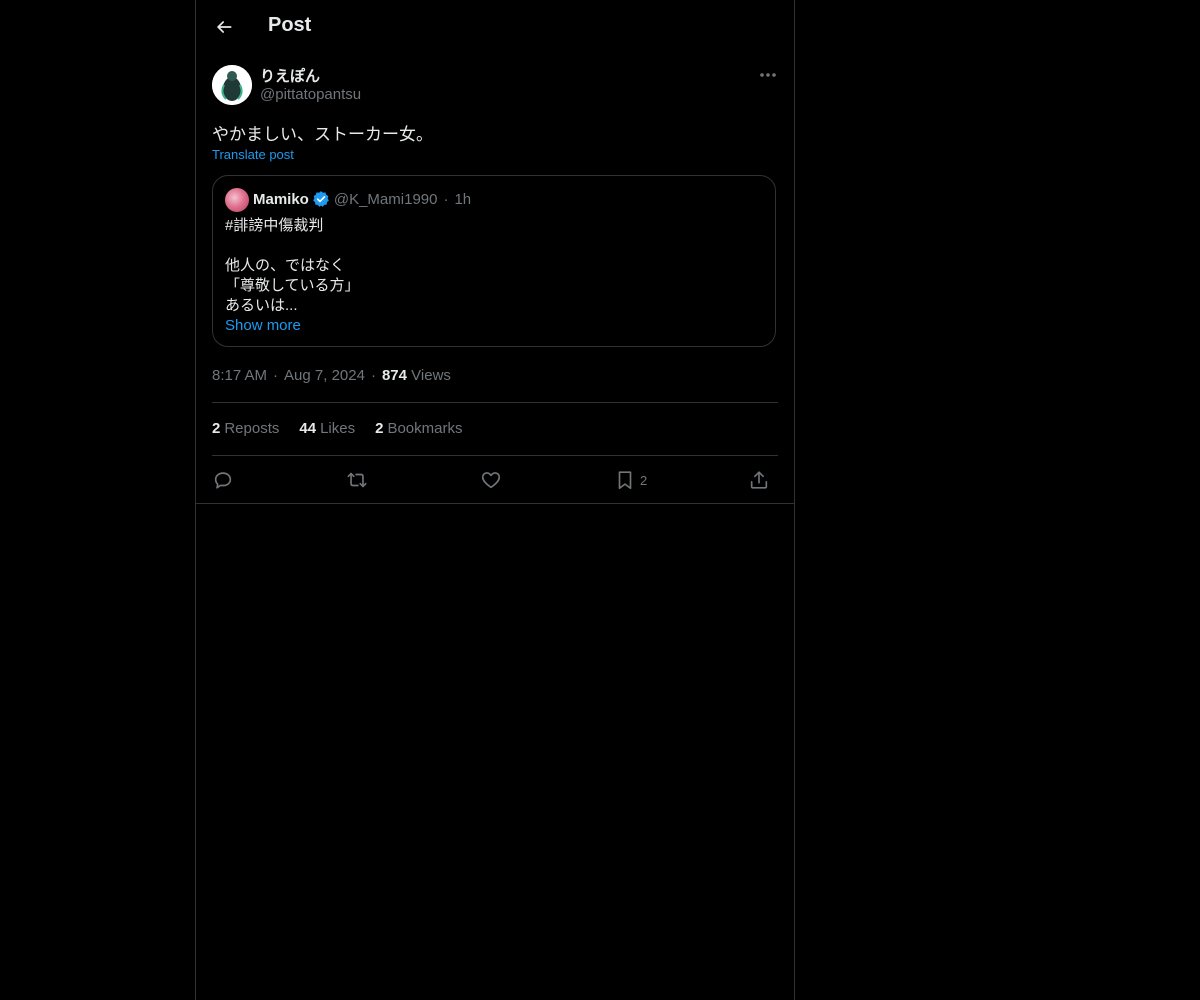  Describe the element at coordinates (263, 325) in the screenshot. I see `show-more-link: Show more` at that location.